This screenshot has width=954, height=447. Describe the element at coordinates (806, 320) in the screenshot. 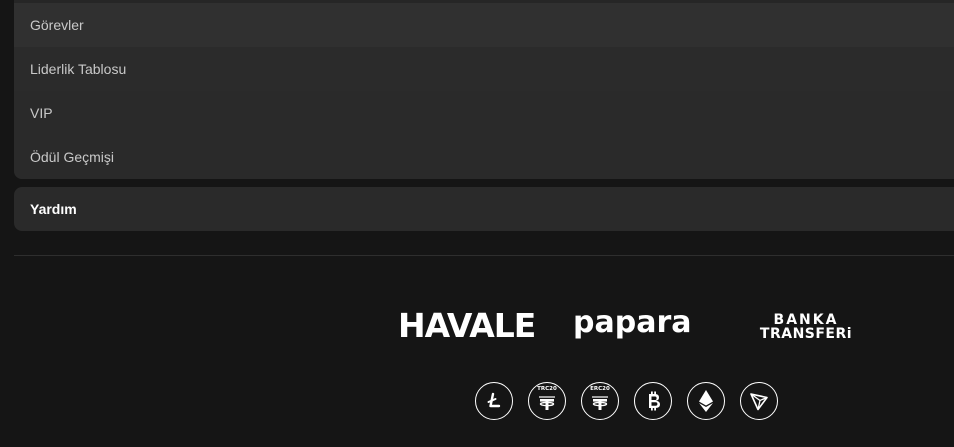

I see `banka-logo-line1: BANKA` at that location.